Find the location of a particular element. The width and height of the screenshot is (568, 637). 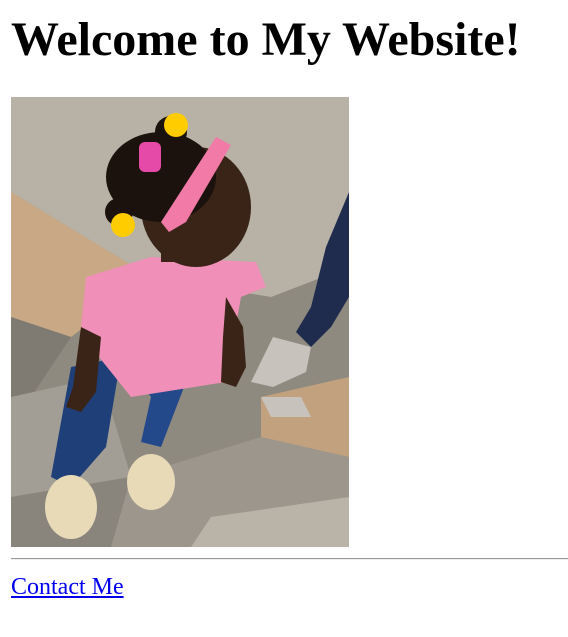

page-title: Welcome to My Website! is located at coordinates (266, 39).